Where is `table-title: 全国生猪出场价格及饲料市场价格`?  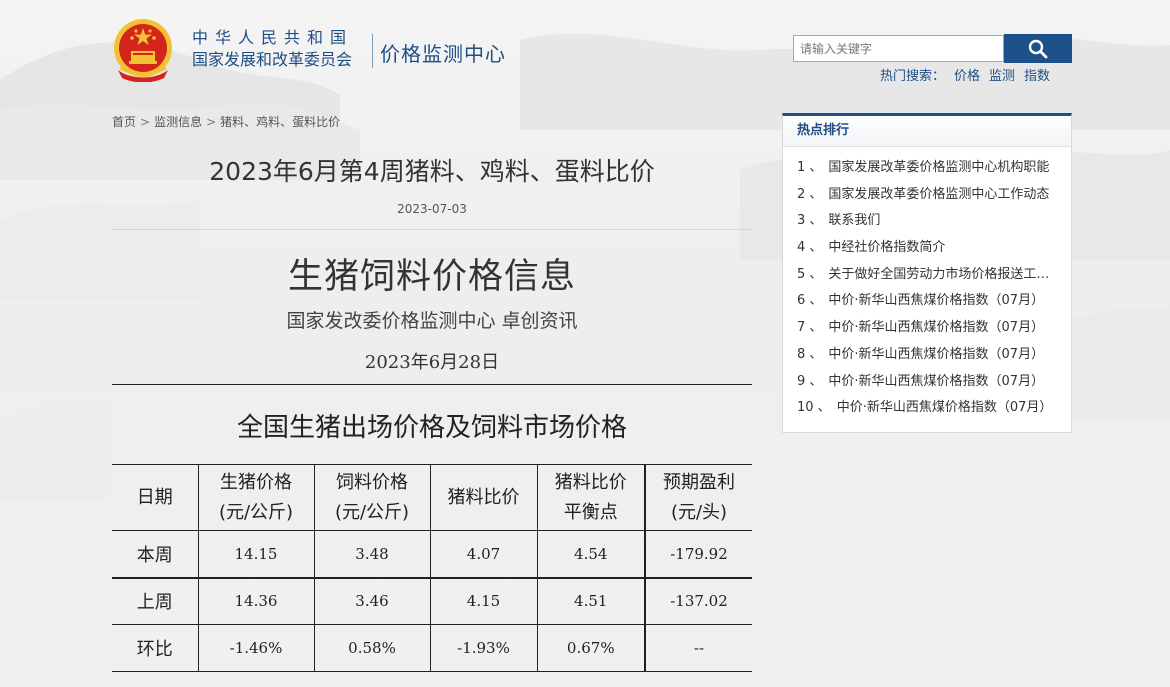
table-title: 全国生猪出场价格及饲料市场价格 is located at coordinates (431, 428).